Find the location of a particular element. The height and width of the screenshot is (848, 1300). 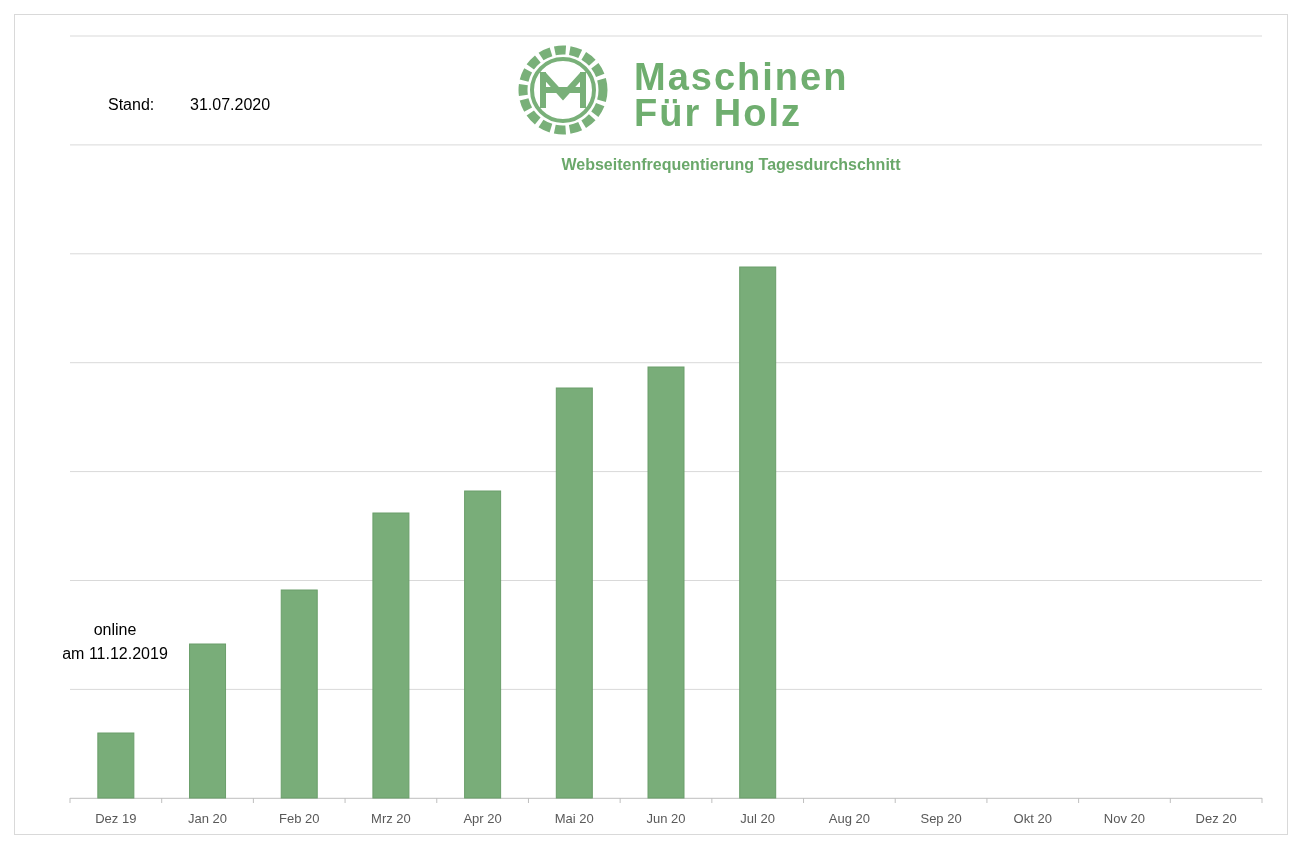

annotation-text: am 11.12.2019 is located at coordinates (115, 653).